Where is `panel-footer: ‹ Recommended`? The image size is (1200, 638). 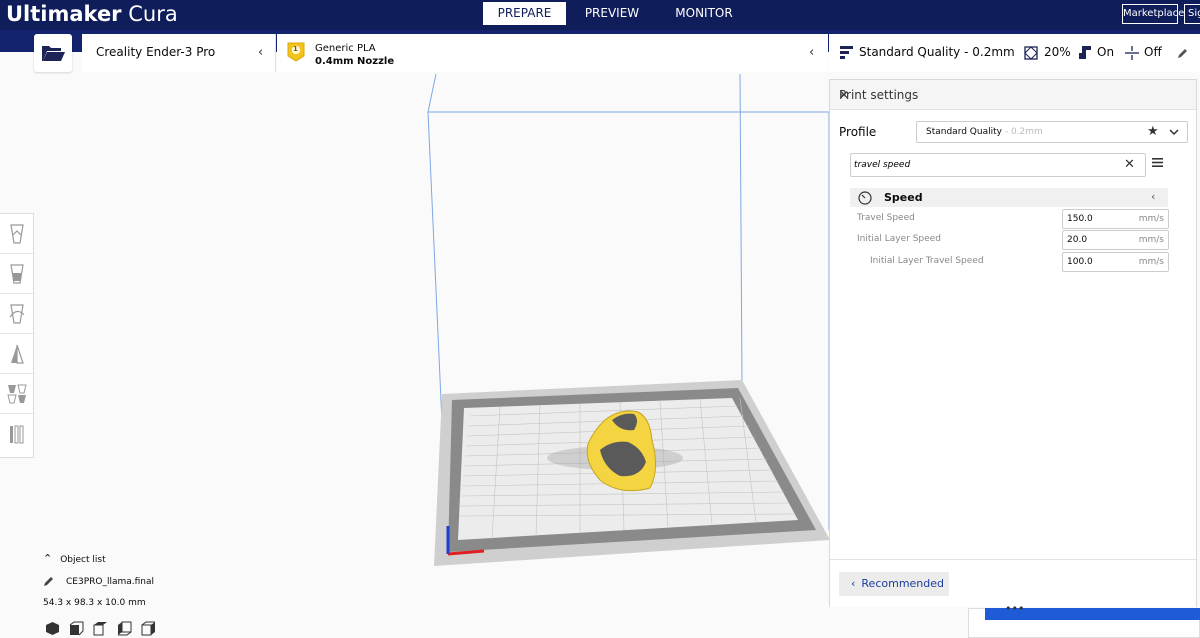 panel-footer: ‹ Recommended is located at coordinates (1013, 583).